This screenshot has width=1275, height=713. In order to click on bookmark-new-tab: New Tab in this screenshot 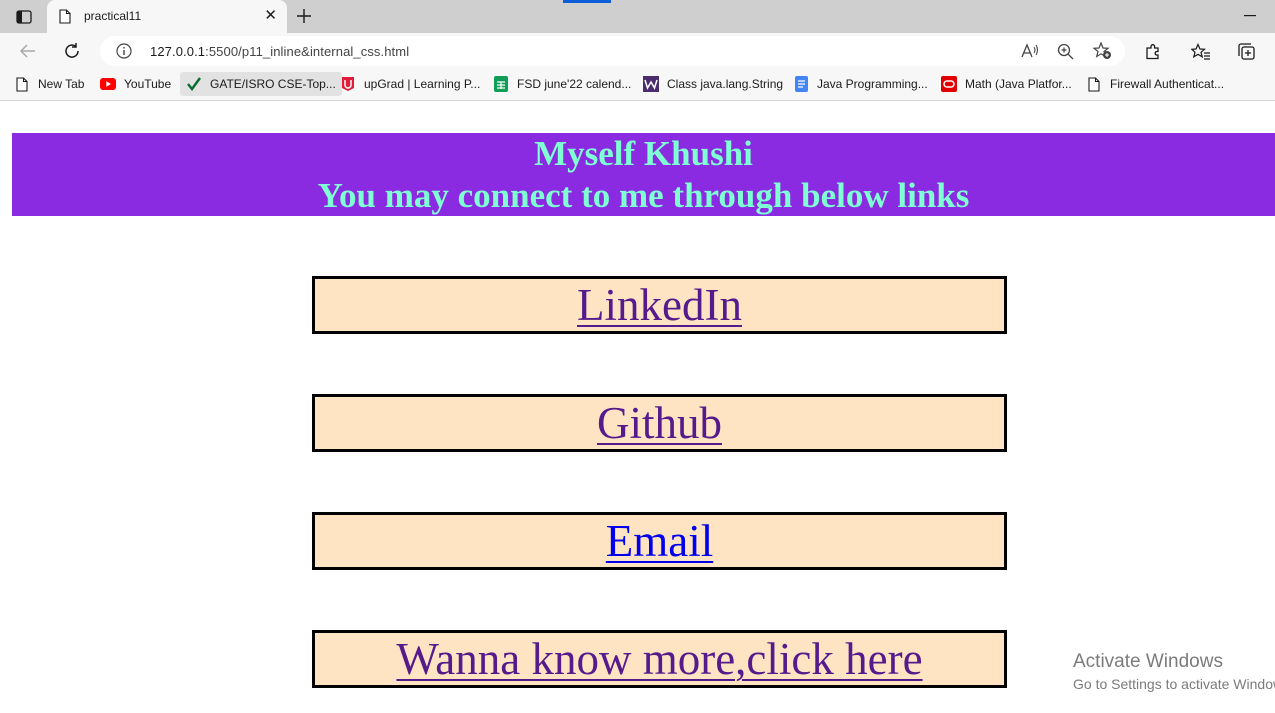, I will do `click(49, 84)`.